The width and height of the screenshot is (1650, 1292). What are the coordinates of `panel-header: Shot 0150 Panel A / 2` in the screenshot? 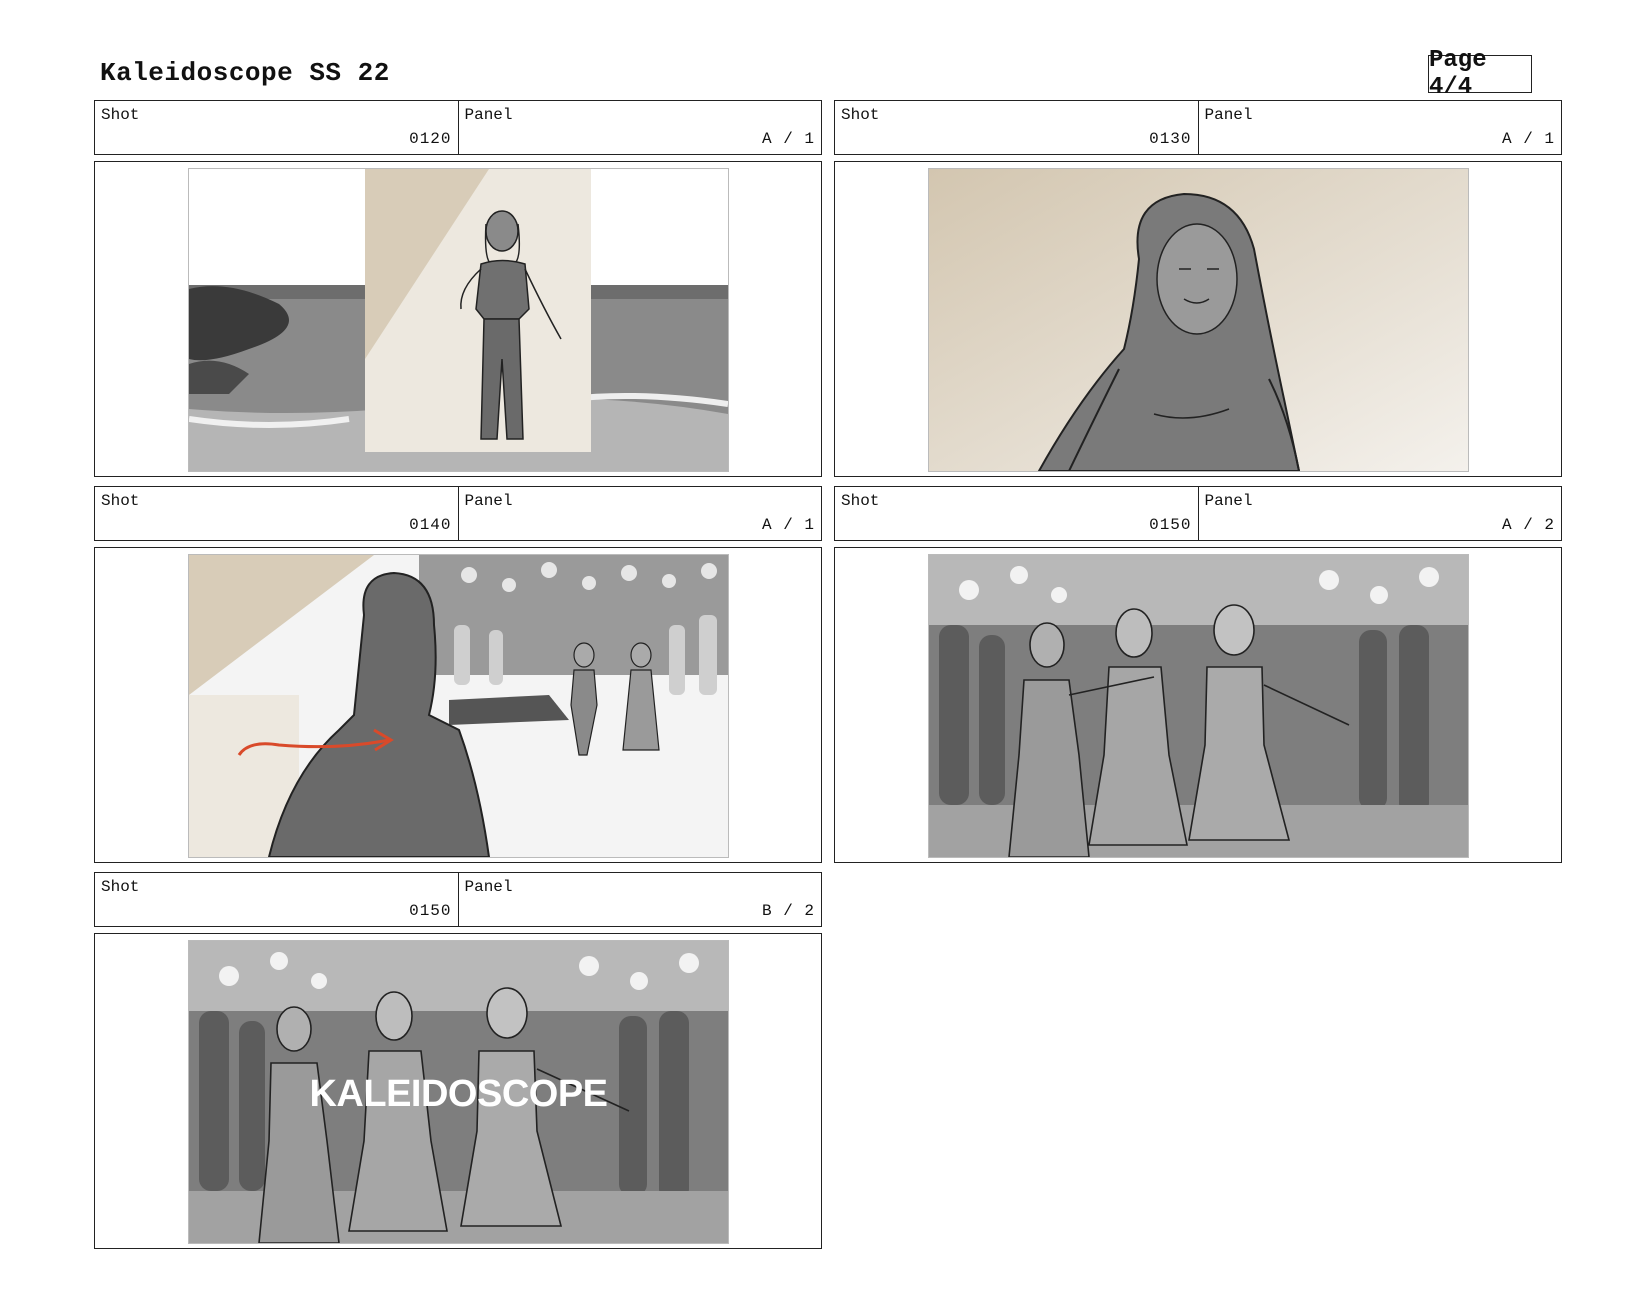 It's located at (1198, 513).